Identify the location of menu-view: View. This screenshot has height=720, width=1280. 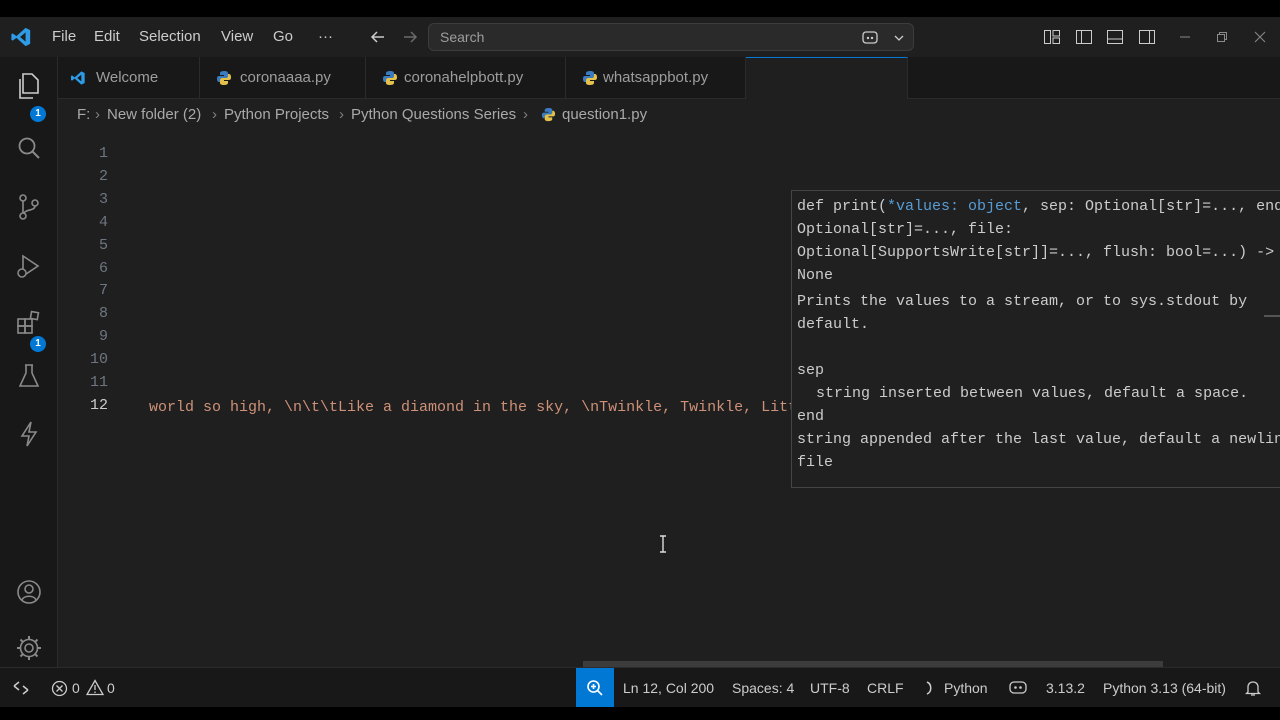
(237, 37).